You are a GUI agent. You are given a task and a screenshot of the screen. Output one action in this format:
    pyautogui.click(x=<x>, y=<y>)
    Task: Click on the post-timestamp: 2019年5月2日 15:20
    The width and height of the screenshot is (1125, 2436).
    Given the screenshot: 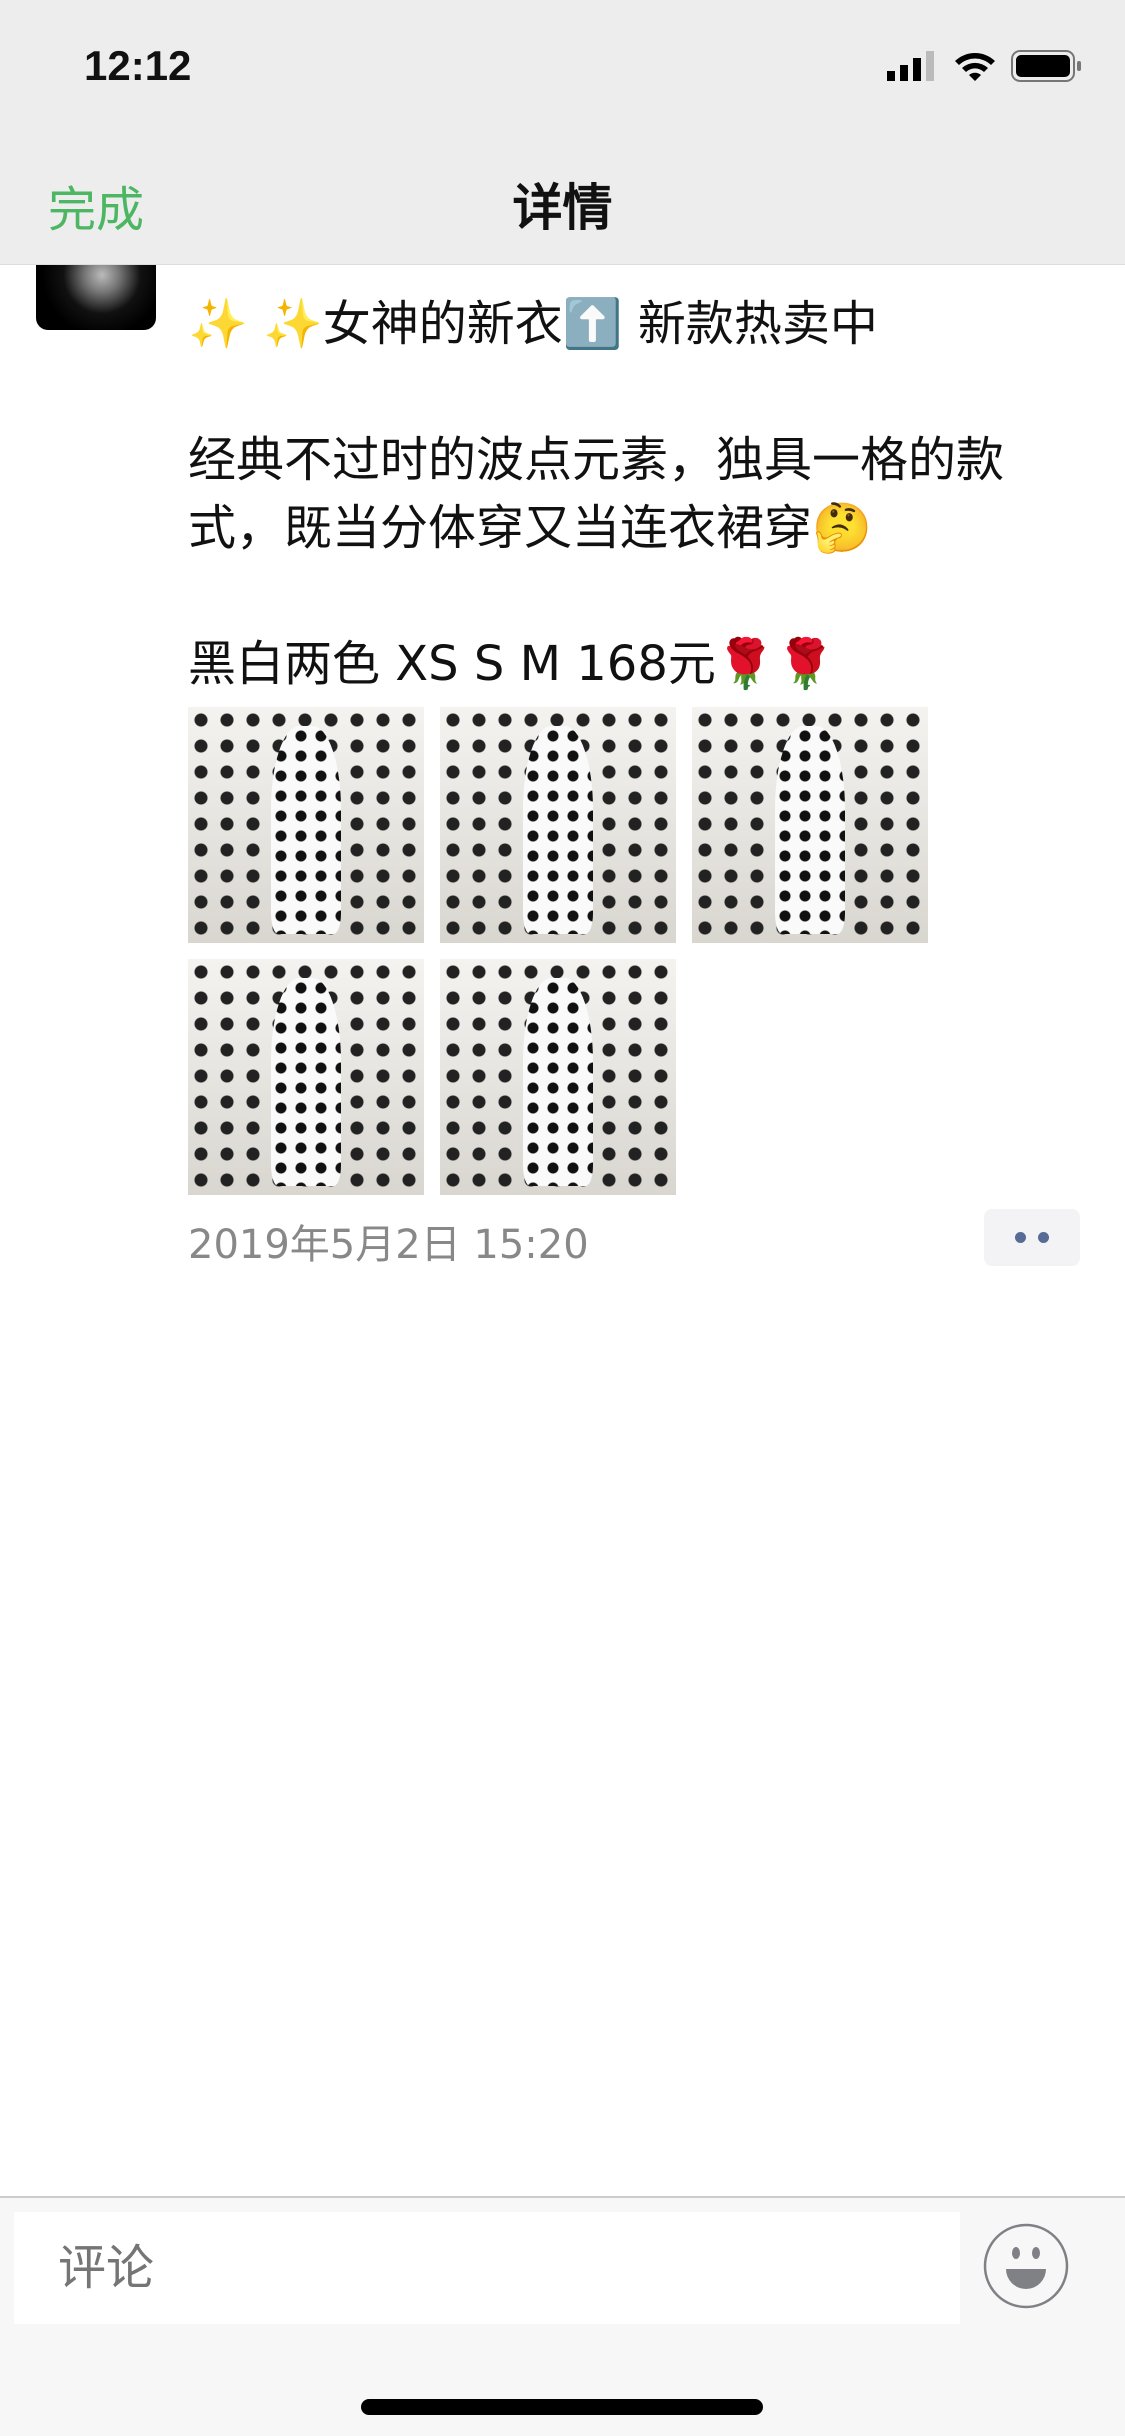 What is the action you would take?
    pyautogui.click(x=388, y=1245)
    